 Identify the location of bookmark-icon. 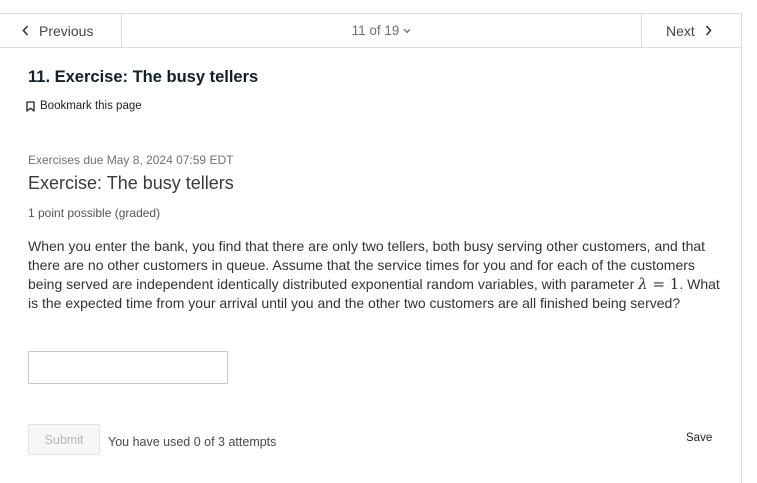
(30, 106).